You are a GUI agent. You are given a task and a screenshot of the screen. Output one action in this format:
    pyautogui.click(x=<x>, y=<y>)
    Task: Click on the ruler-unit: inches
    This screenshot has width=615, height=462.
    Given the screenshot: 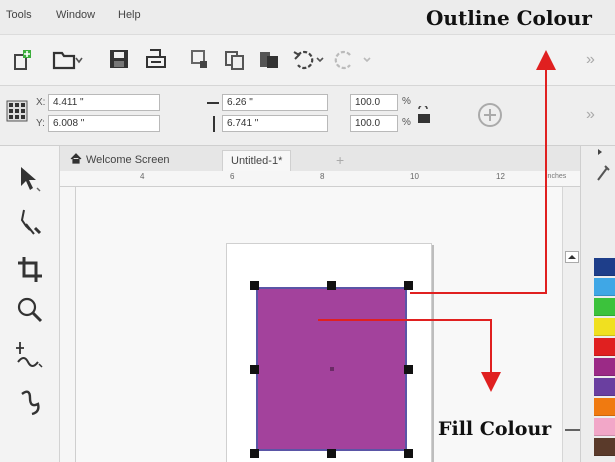 What is the action you would take?
    pyautogui.click(x=556, y=176)
    